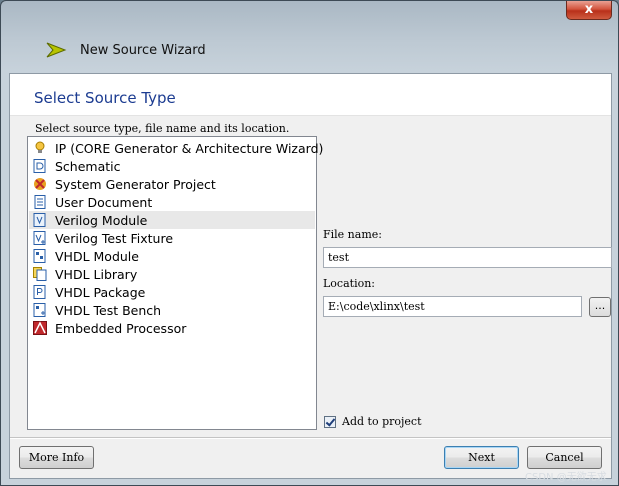  Describe the element at coordinates (39, 220) in the screenshot. I see `verilog-module-icon` at that location.